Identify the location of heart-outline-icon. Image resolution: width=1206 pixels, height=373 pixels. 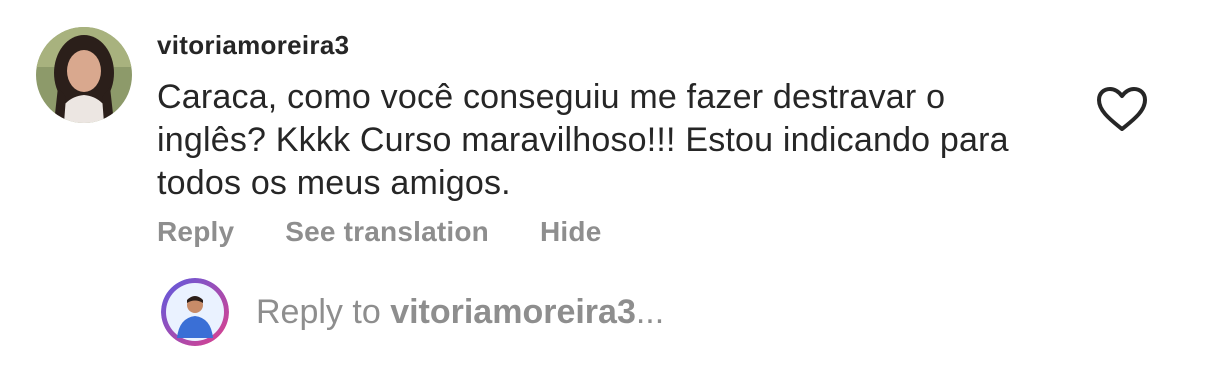
(1122, 109).